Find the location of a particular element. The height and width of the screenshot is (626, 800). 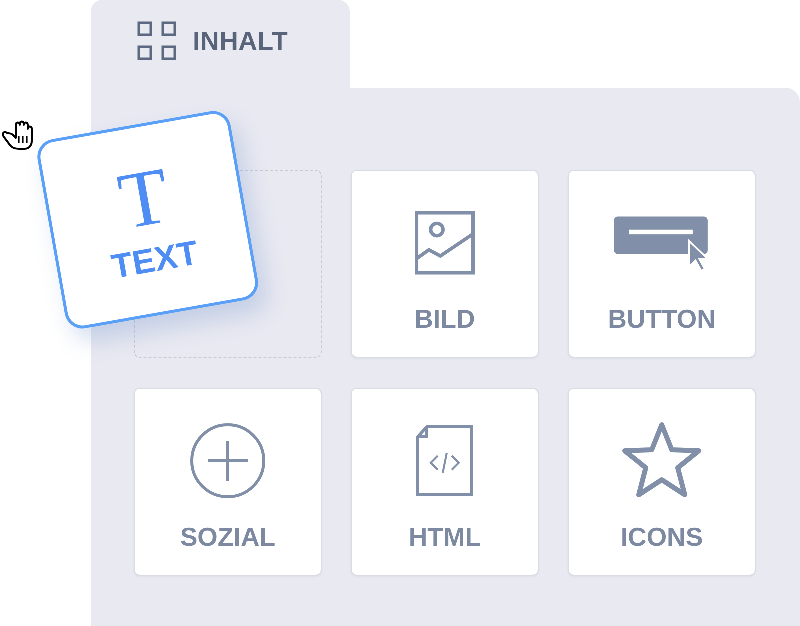

content-tab: INHALT is located at coordinates (220, 44).